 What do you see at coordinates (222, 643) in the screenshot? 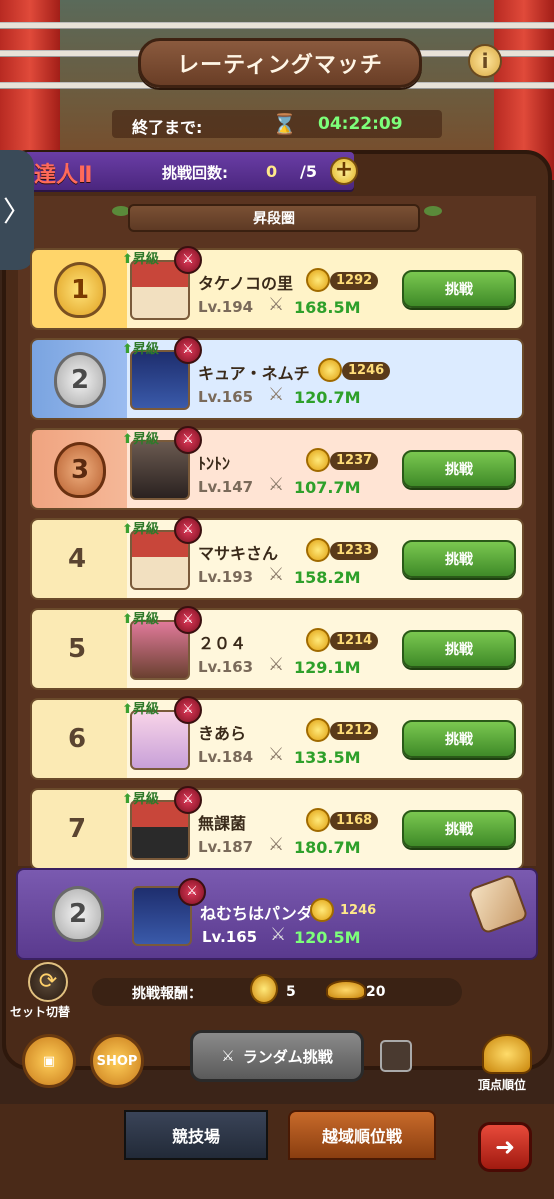
I see `player-name: ２０４` at bounding box center [222, 643].